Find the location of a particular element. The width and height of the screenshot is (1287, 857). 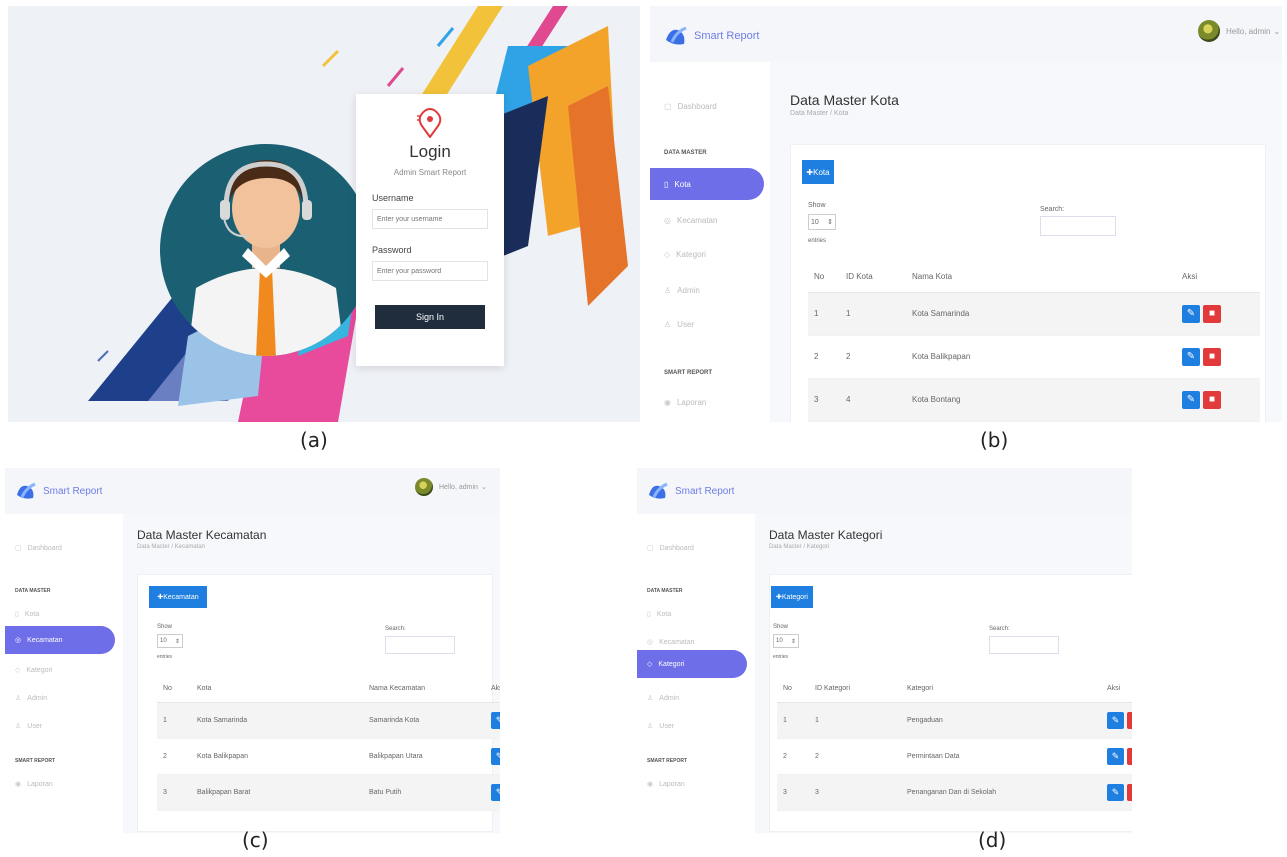

col-id-kategori: ID Kategori is located at coordinates (861, 689).